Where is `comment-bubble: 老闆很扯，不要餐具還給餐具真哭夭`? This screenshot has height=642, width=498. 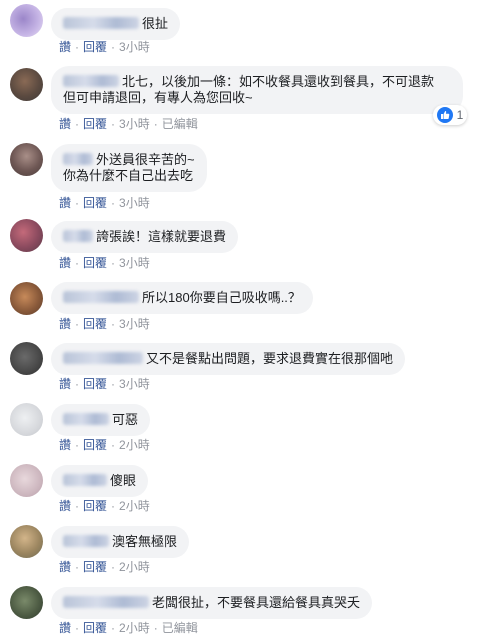 comment-bubble: 老闆很扯，不要餐具還給餐具真哭夭 is located at coordinates (212, 603).